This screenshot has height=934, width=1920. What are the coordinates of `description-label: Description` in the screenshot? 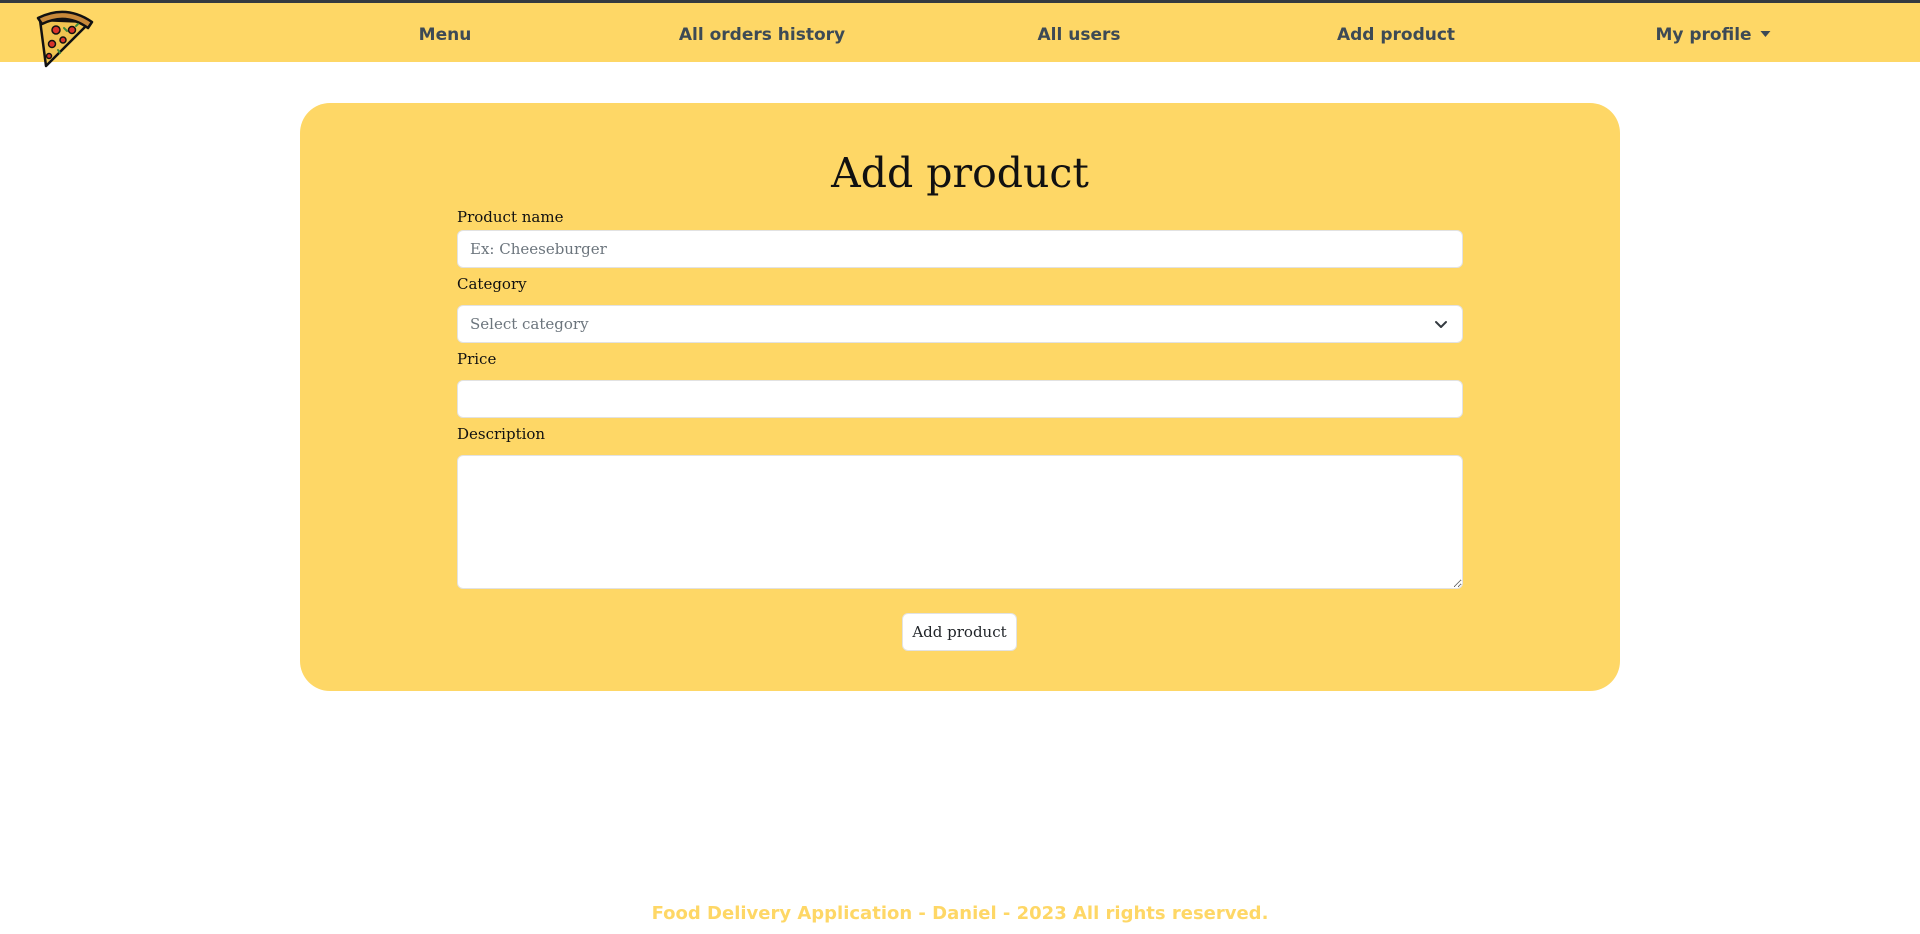 It's located at (501, 434).